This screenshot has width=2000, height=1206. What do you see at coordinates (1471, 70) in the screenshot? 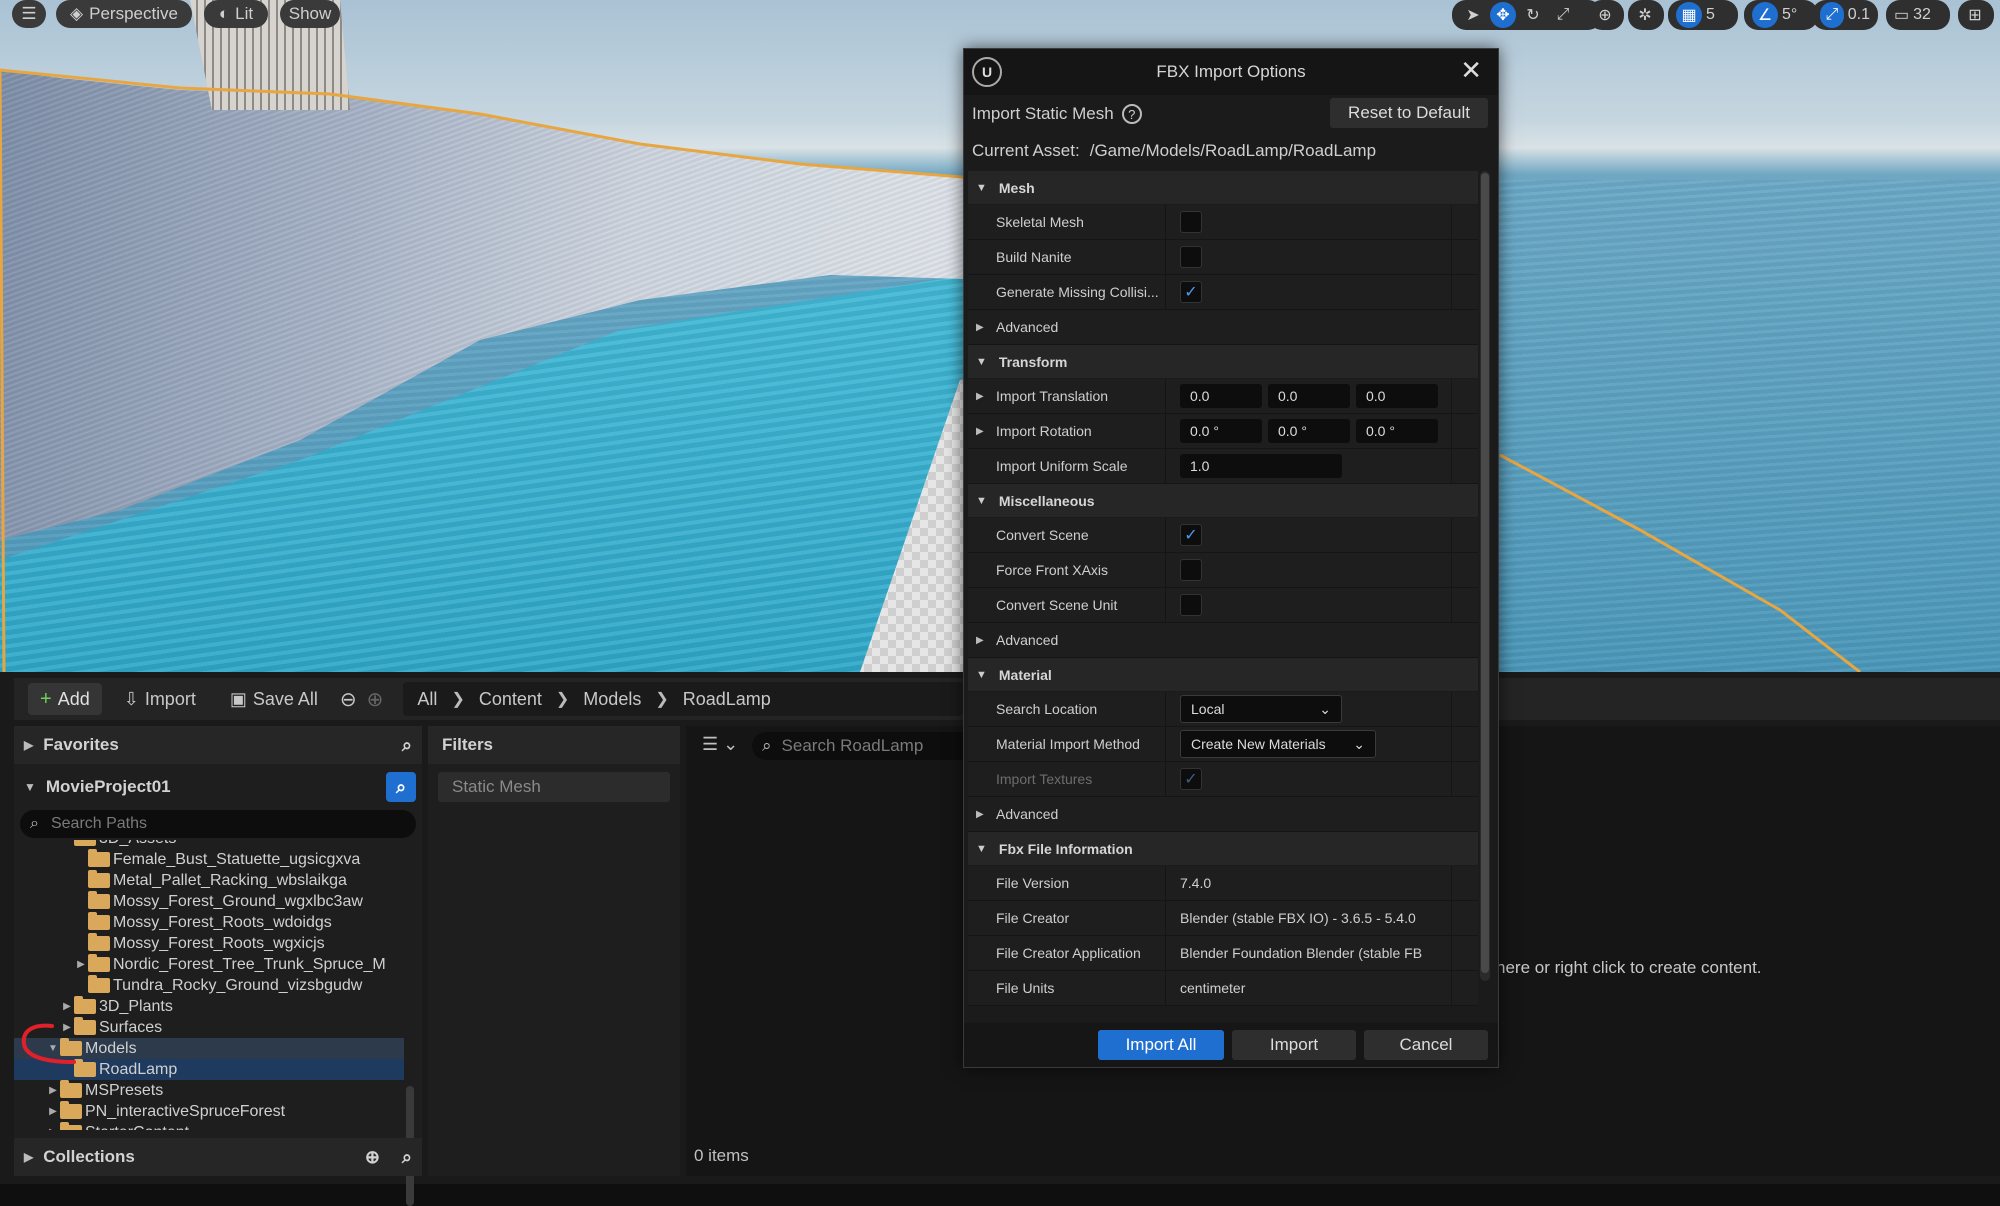
I see `close-icon: ✕` at bounding box center [1471, 70].